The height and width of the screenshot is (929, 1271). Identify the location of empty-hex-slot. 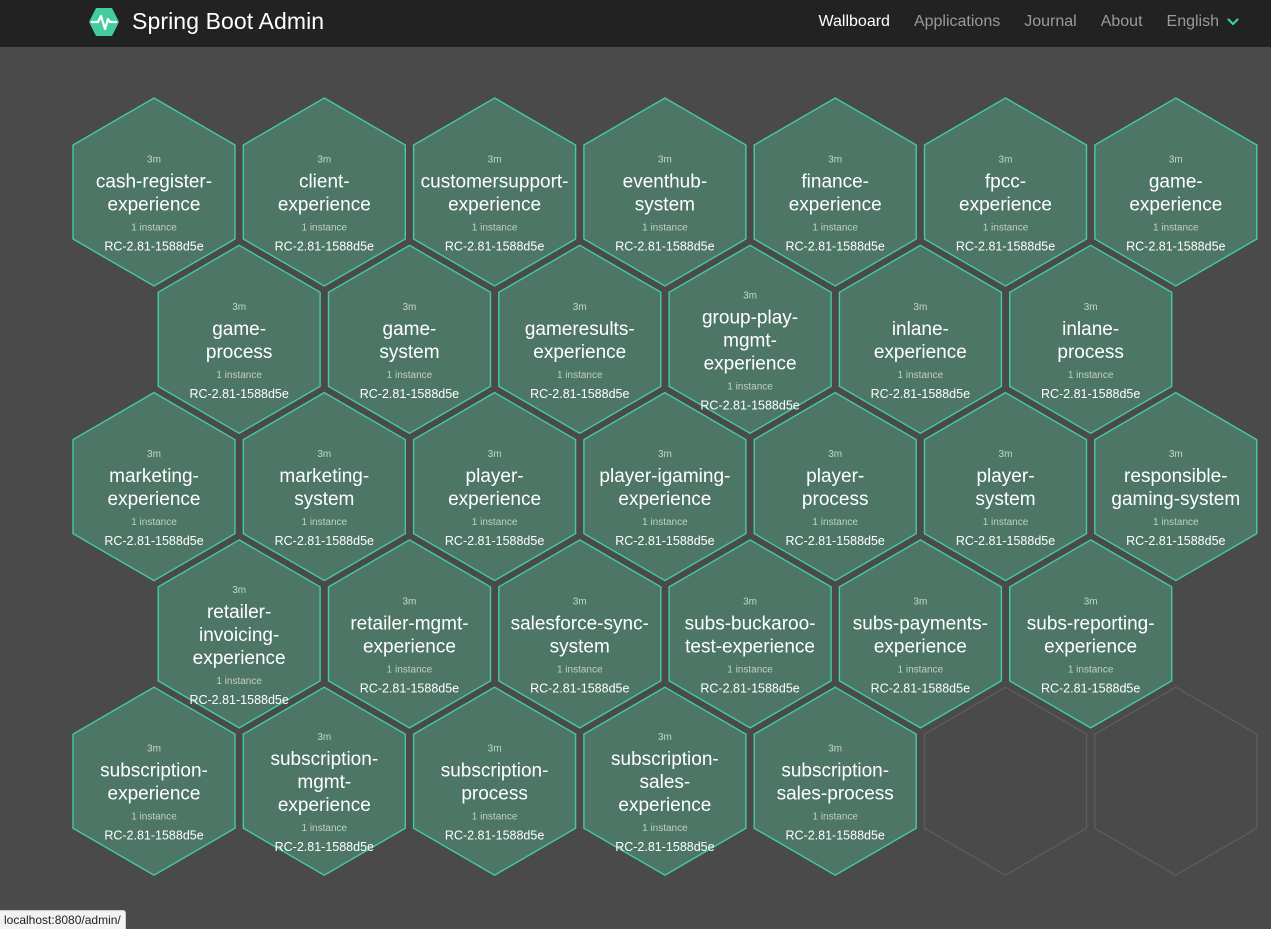
(1176, 781).